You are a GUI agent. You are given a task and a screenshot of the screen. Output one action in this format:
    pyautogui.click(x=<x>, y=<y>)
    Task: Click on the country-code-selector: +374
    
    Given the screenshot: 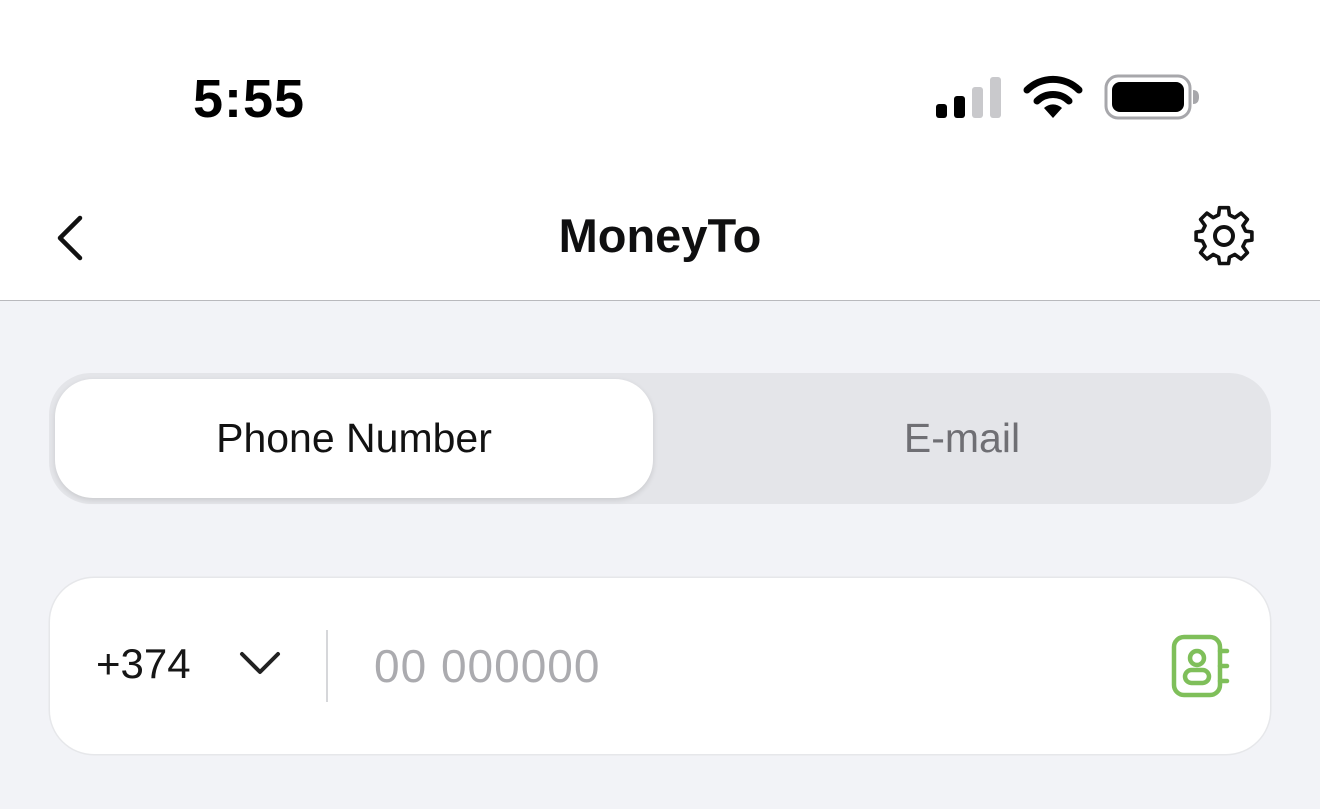 What is the action you would take?
    pyautogui.click(x=143, y=664)
    